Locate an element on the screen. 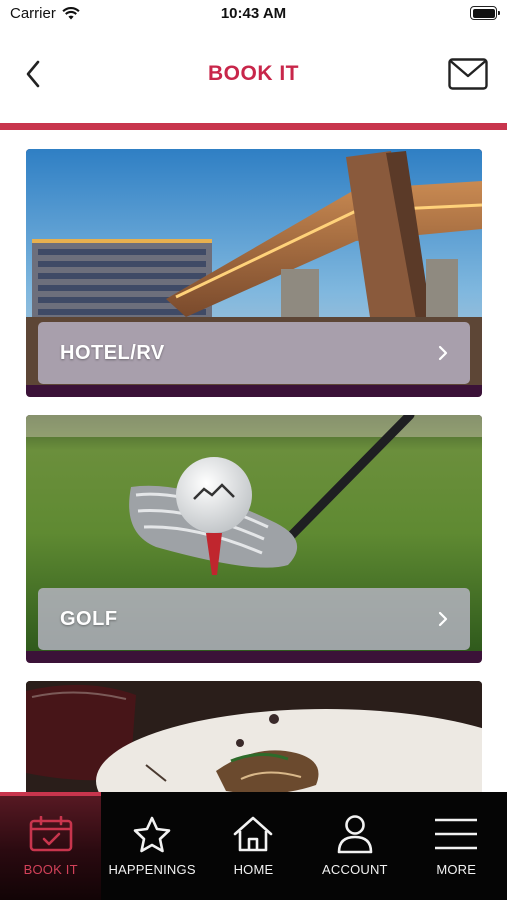 The width and height of the screenshot is (507, 900). calendar-check-icon is located at coordinates (51, 834).